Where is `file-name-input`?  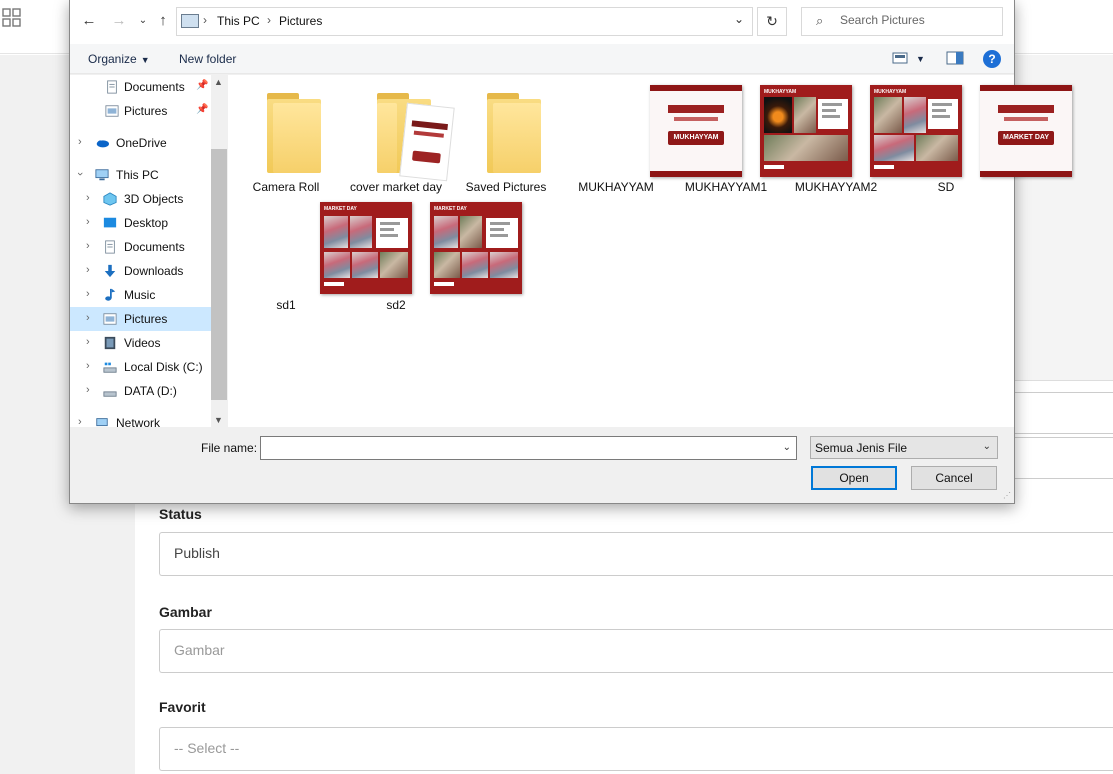
file-name-input is located at coordinates (515, 447).